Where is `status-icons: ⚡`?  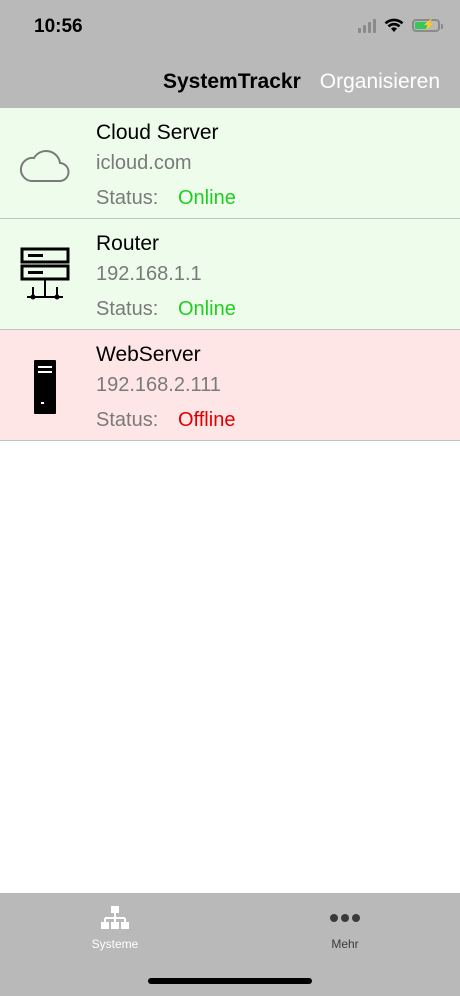
status-icons: ⚡ is located at coordinates (400, 25).